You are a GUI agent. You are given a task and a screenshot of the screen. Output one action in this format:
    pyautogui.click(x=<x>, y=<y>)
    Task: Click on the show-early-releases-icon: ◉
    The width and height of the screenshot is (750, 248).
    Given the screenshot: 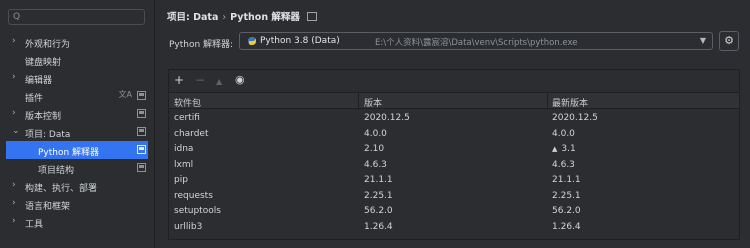 What is the action you would take?
    pyautogui.click(x=240, y=80)
    